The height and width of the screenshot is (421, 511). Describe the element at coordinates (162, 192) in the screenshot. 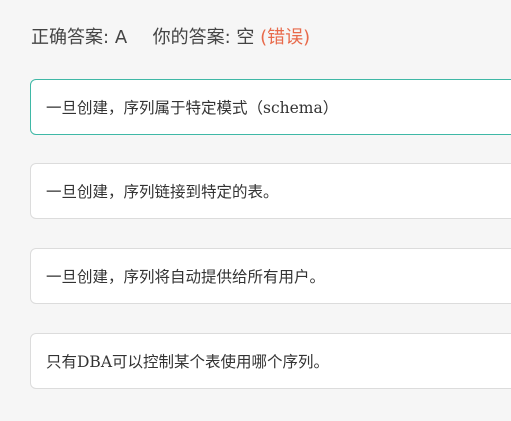

I see `option-b-text: 一旦创建，序列链接到特定的表。` at that location.